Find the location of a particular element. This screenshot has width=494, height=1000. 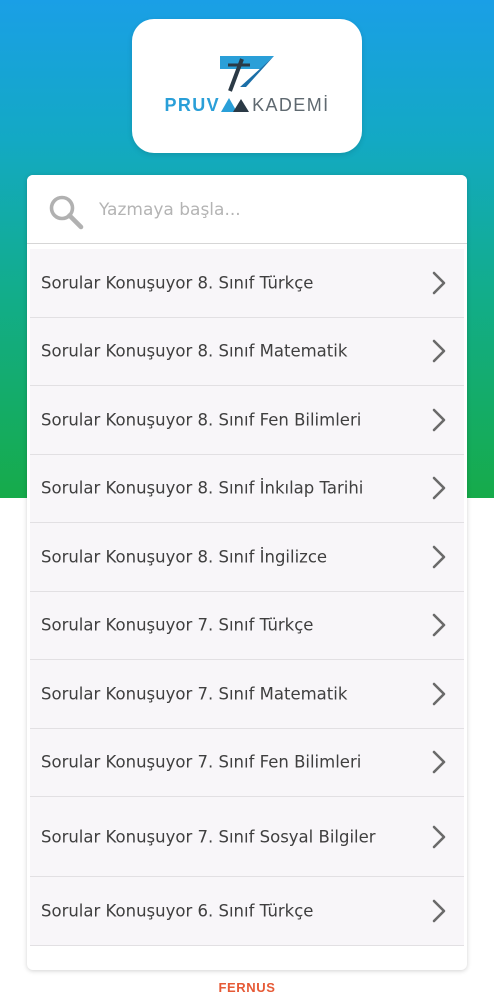

list-item: Sorular Konuşuyor 7. Sınıf Matematik is located at coordinates (247, 694).